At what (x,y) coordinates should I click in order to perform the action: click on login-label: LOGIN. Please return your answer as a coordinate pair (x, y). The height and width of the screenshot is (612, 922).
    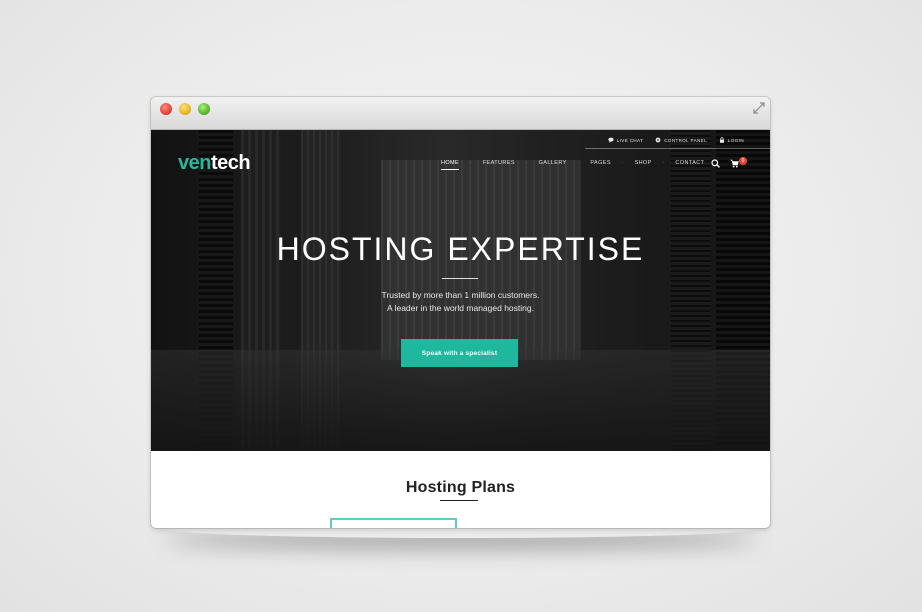
    Looking at the image, I should click on (735, 140).